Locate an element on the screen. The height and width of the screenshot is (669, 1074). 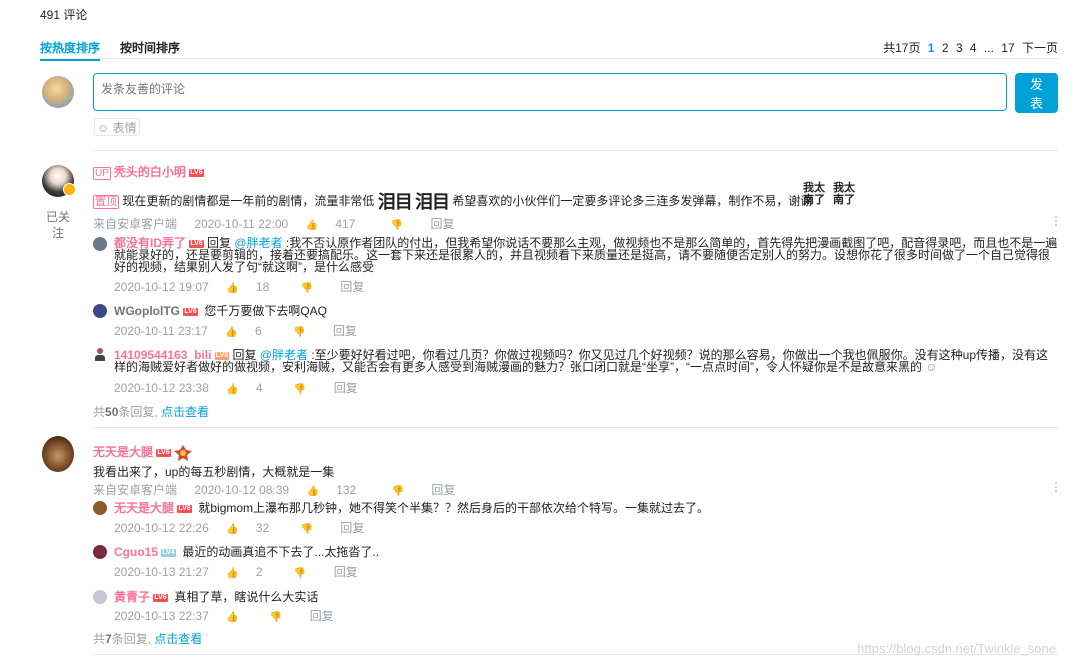
reply-meta: 2020-10-12 22:26 👍 32 👎 回复 is located at coordinates (246, 527).